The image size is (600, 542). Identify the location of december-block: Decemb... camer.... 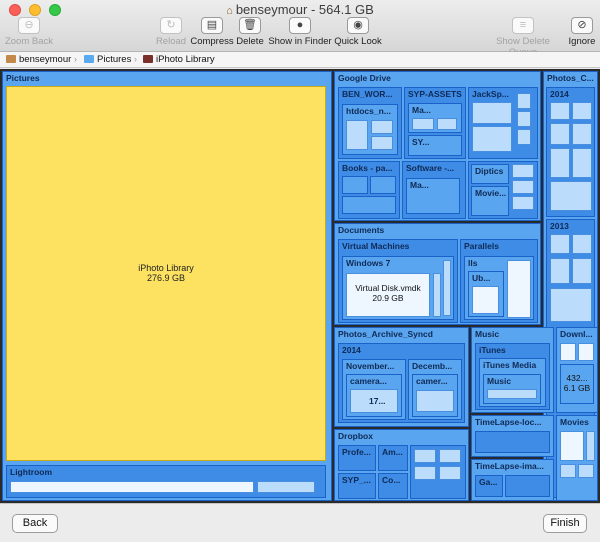
(435, 389).